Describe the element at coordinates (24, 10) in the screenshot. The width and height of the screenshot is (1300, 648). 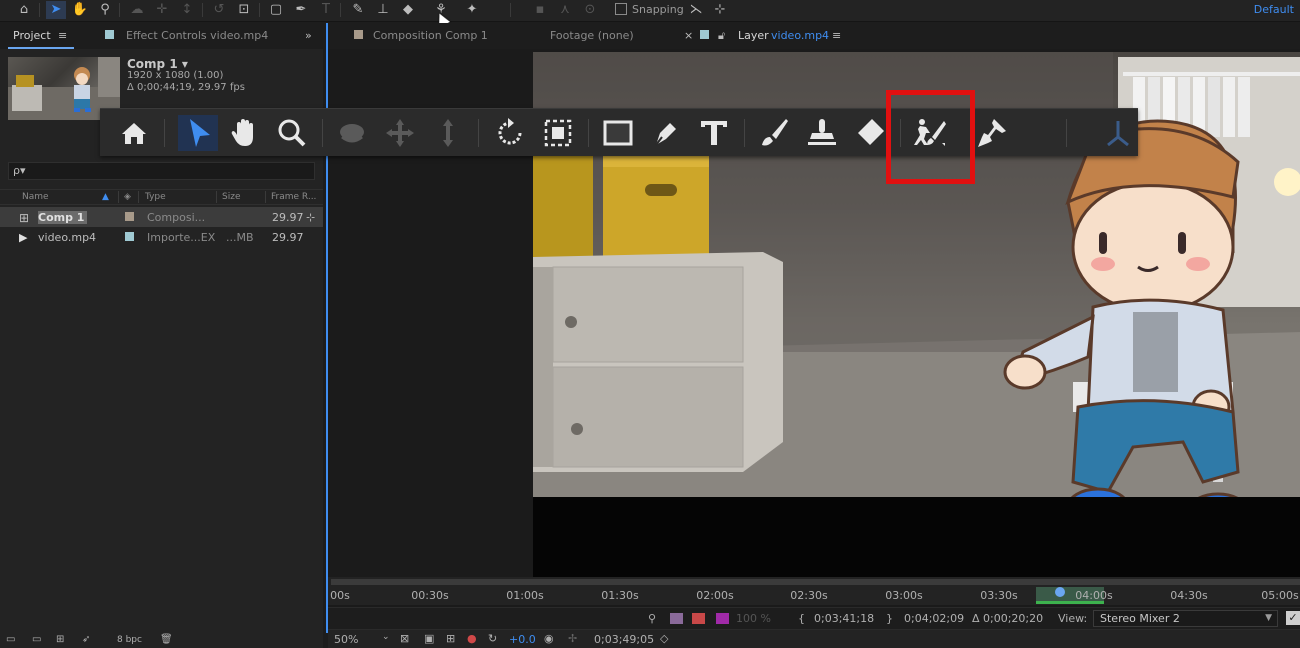
I see `home-icon: ⌂` at that location.